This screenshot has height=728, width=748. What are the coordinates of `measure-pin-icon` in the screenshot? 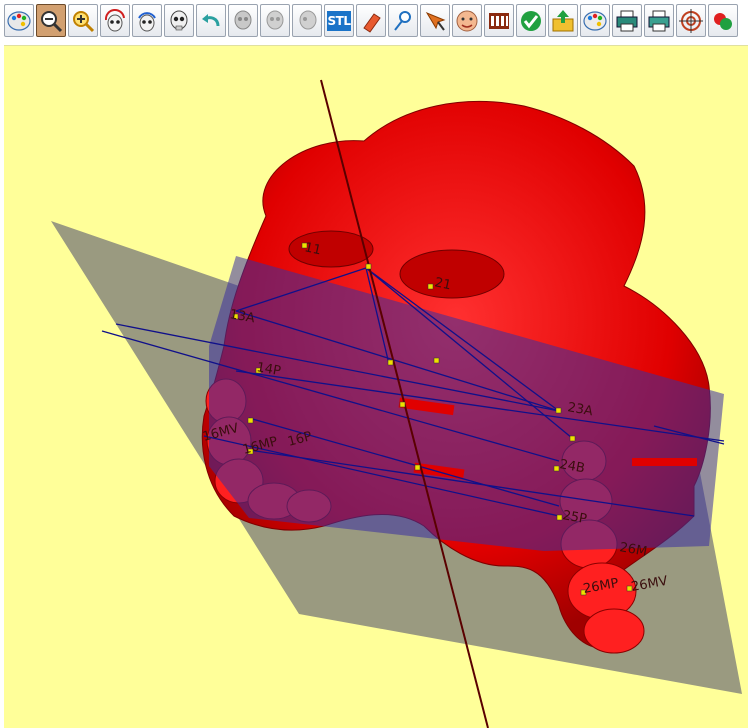 It's located at (403, 20).